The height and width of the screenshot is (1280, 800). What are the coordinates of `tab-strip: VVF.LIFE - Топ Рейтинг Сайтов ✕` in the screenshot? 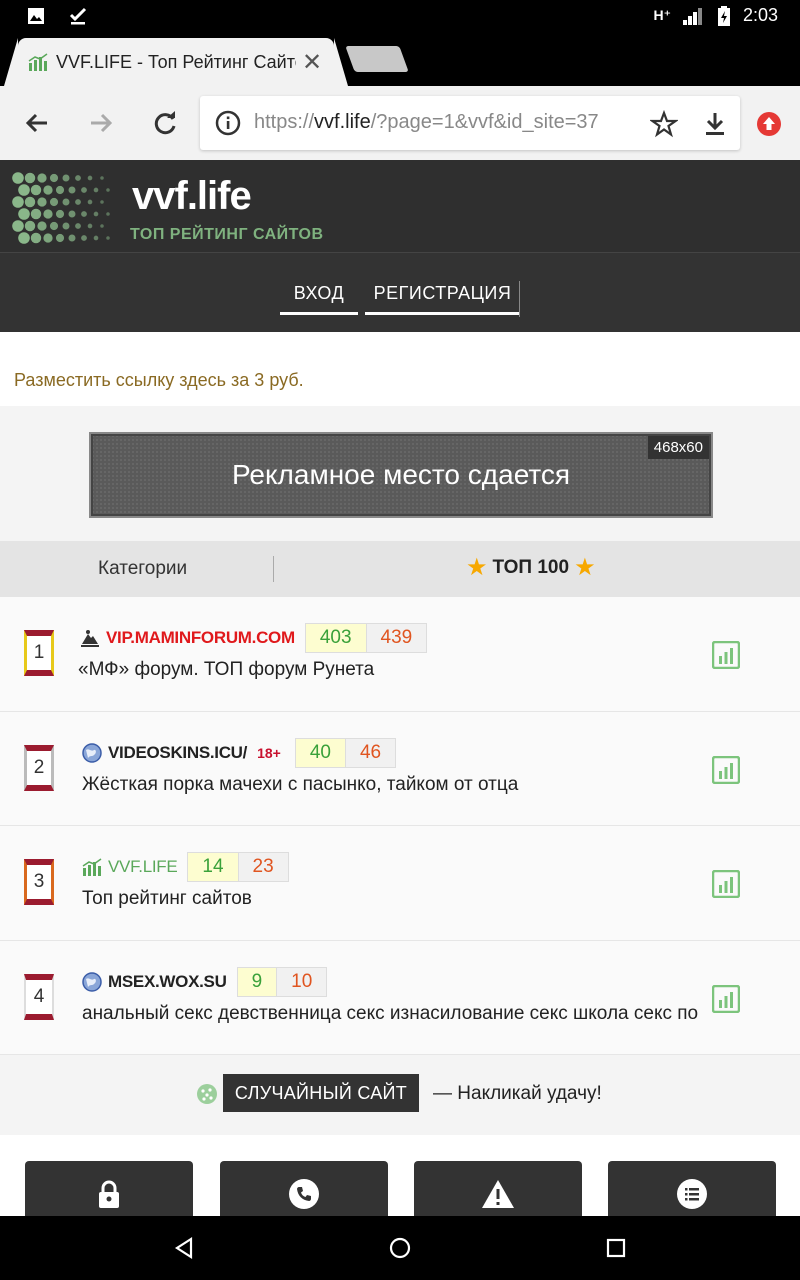 It's located at (400, 59).